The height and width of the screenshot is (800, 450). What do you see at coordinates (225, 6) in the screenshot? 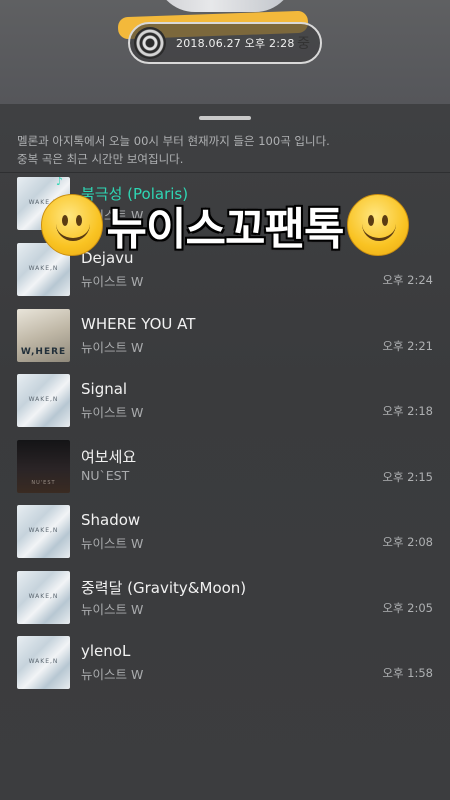
I see `album-art-preview` at bounding box center [225, 6].